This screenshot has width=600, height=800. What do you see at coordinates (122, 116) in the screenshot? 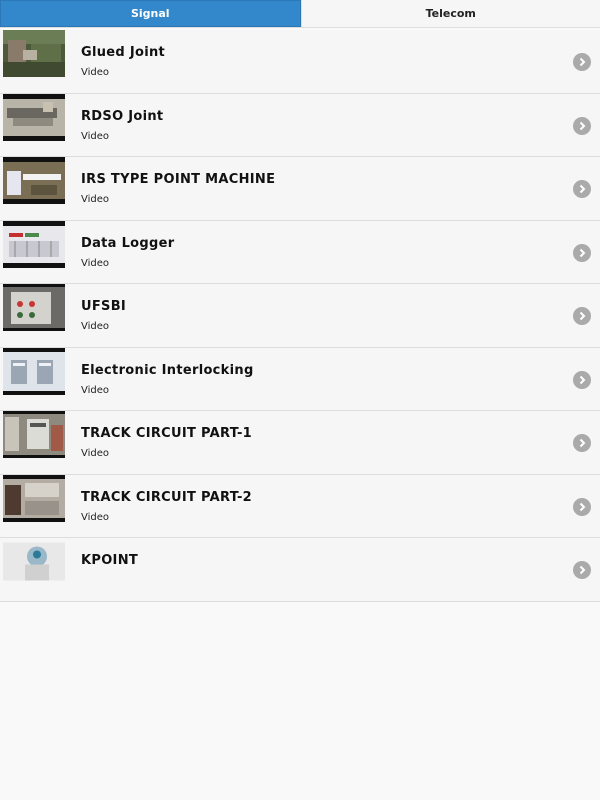
I see `item-title: RDSO Joint` at bounding box center [122, 116].